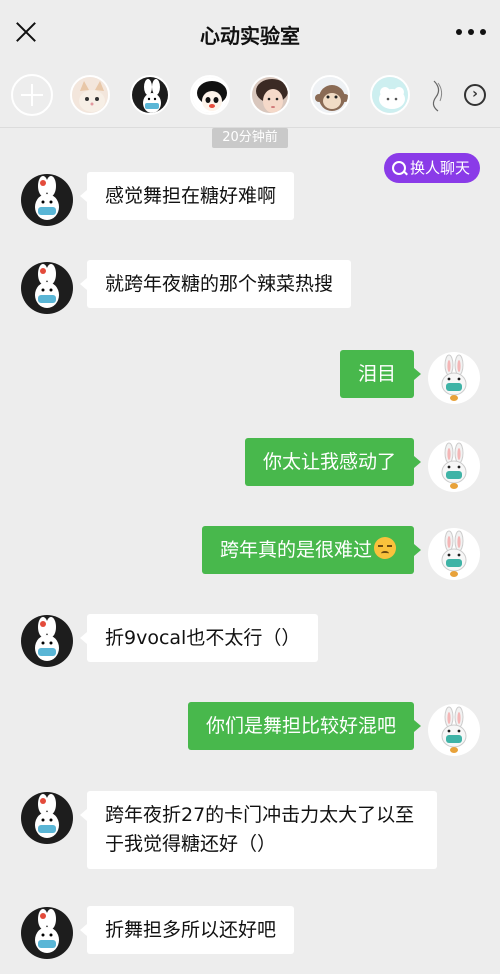 This screenshot has width=500, height=974. Describe the element at coordinates (304, 726) in the screenshot. I see `message-bubble-sent: 你们是舞担比较好混吧` at that location.